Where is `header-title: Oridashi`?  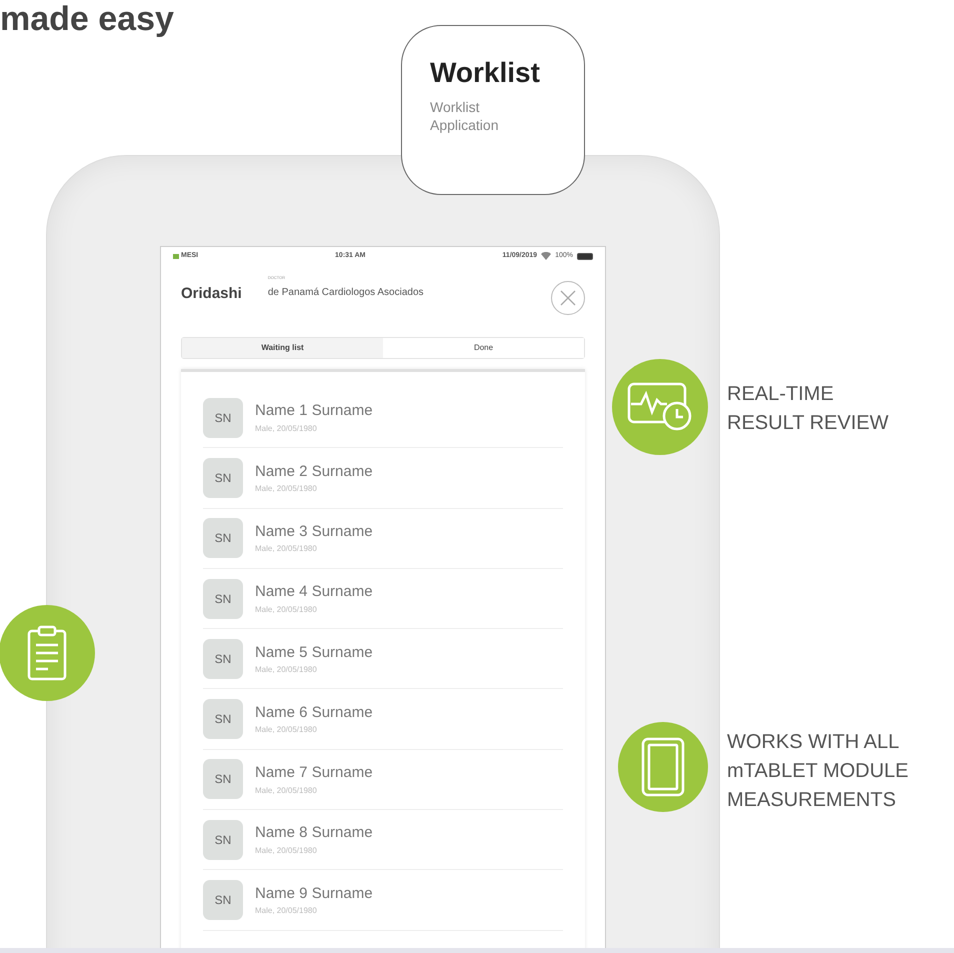
header-title: Oridashi is located at coordinates (211, 294).